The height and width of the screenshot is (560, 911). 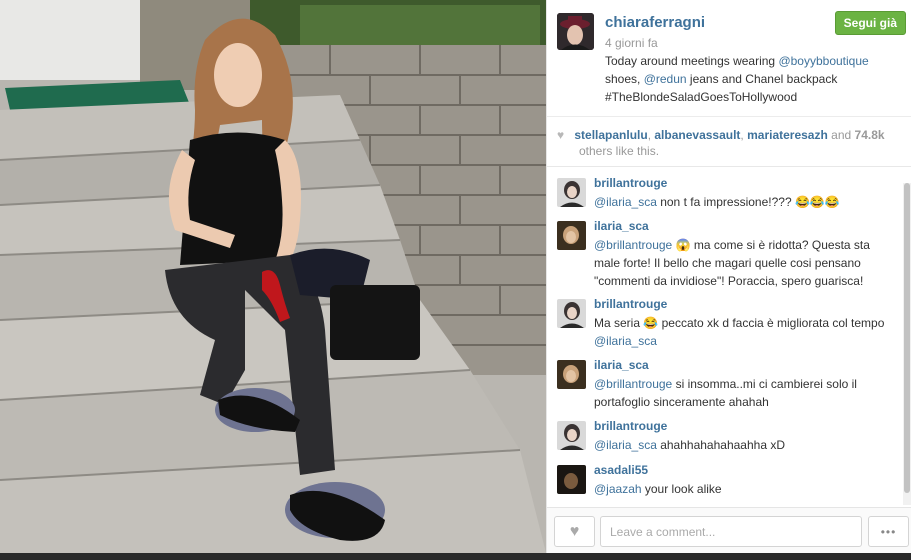 I want to click on post-time: 4 giorni fa, so click(x=631, y=43).